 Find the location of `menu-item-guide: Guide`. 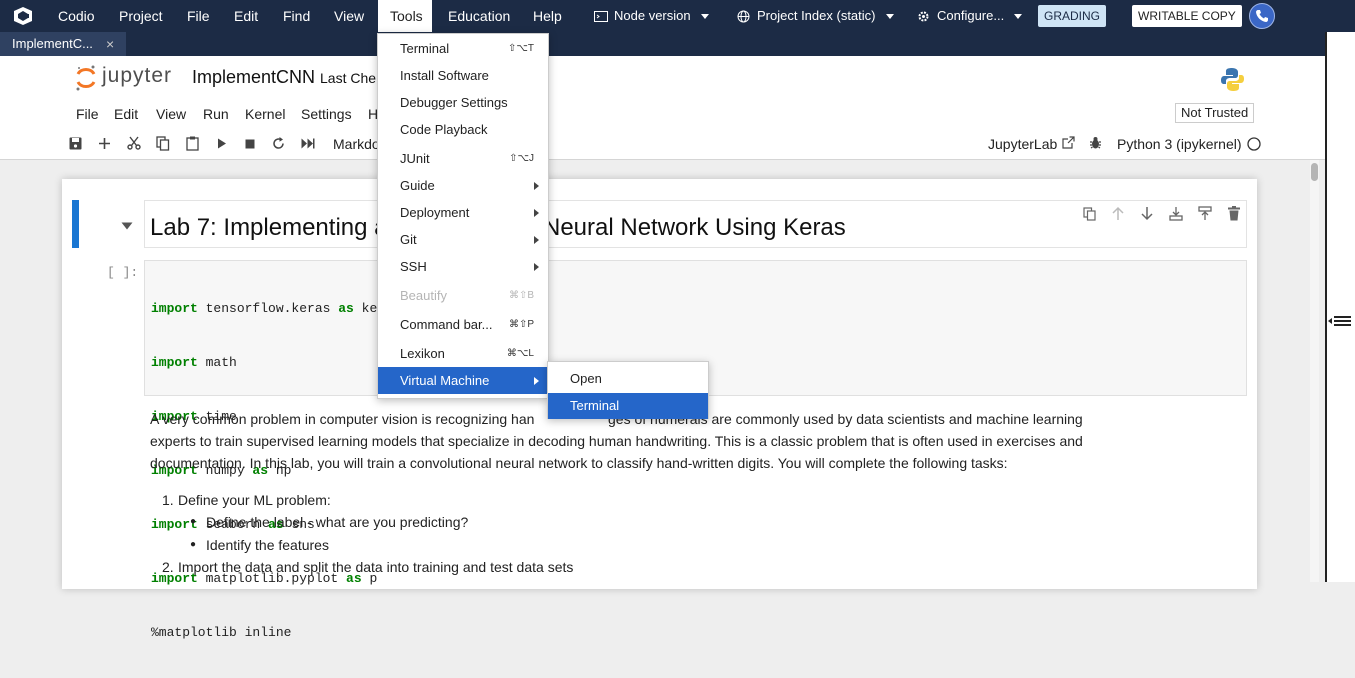

menu-item-guide: Guide is located at coordinates (463, 185).